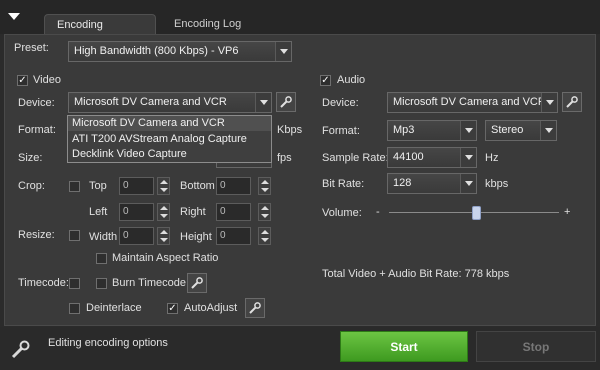 This screenshot has width=600, height=370. I want to click on video-fps-unit: fps, so click(284, 158).